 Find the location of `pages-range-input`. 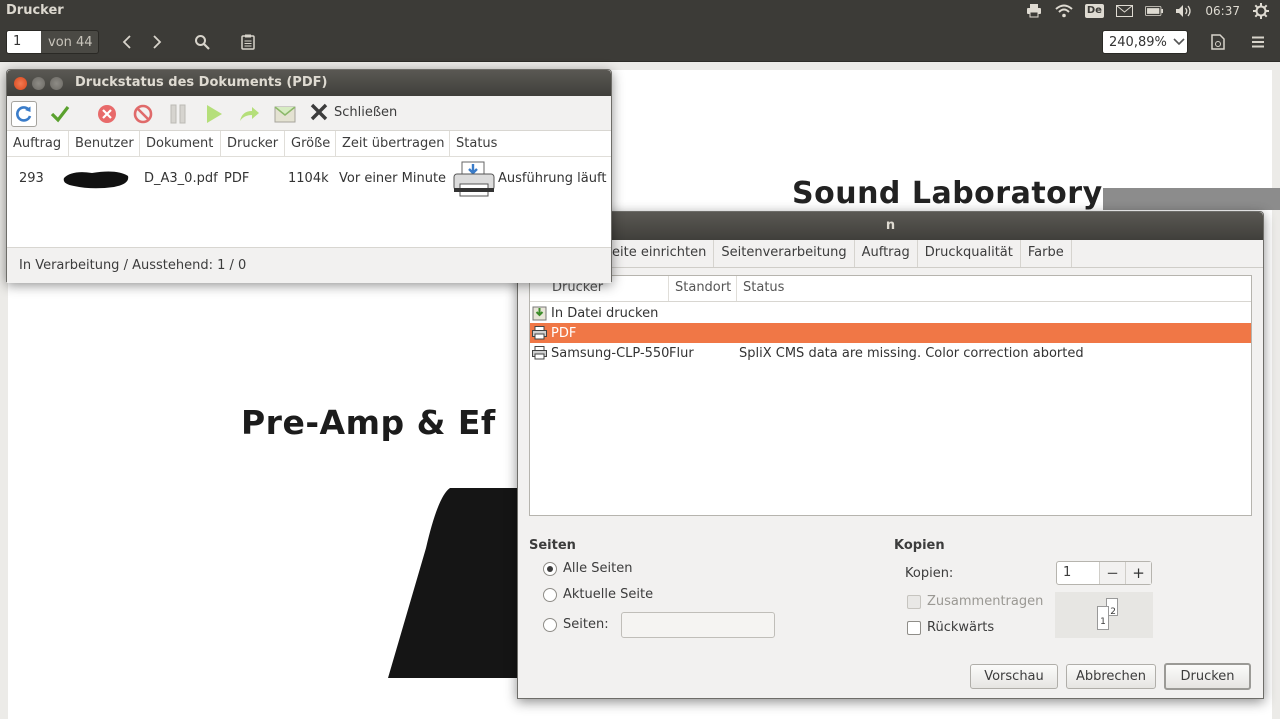

pages-range-input is located at coordinates (698, 625).